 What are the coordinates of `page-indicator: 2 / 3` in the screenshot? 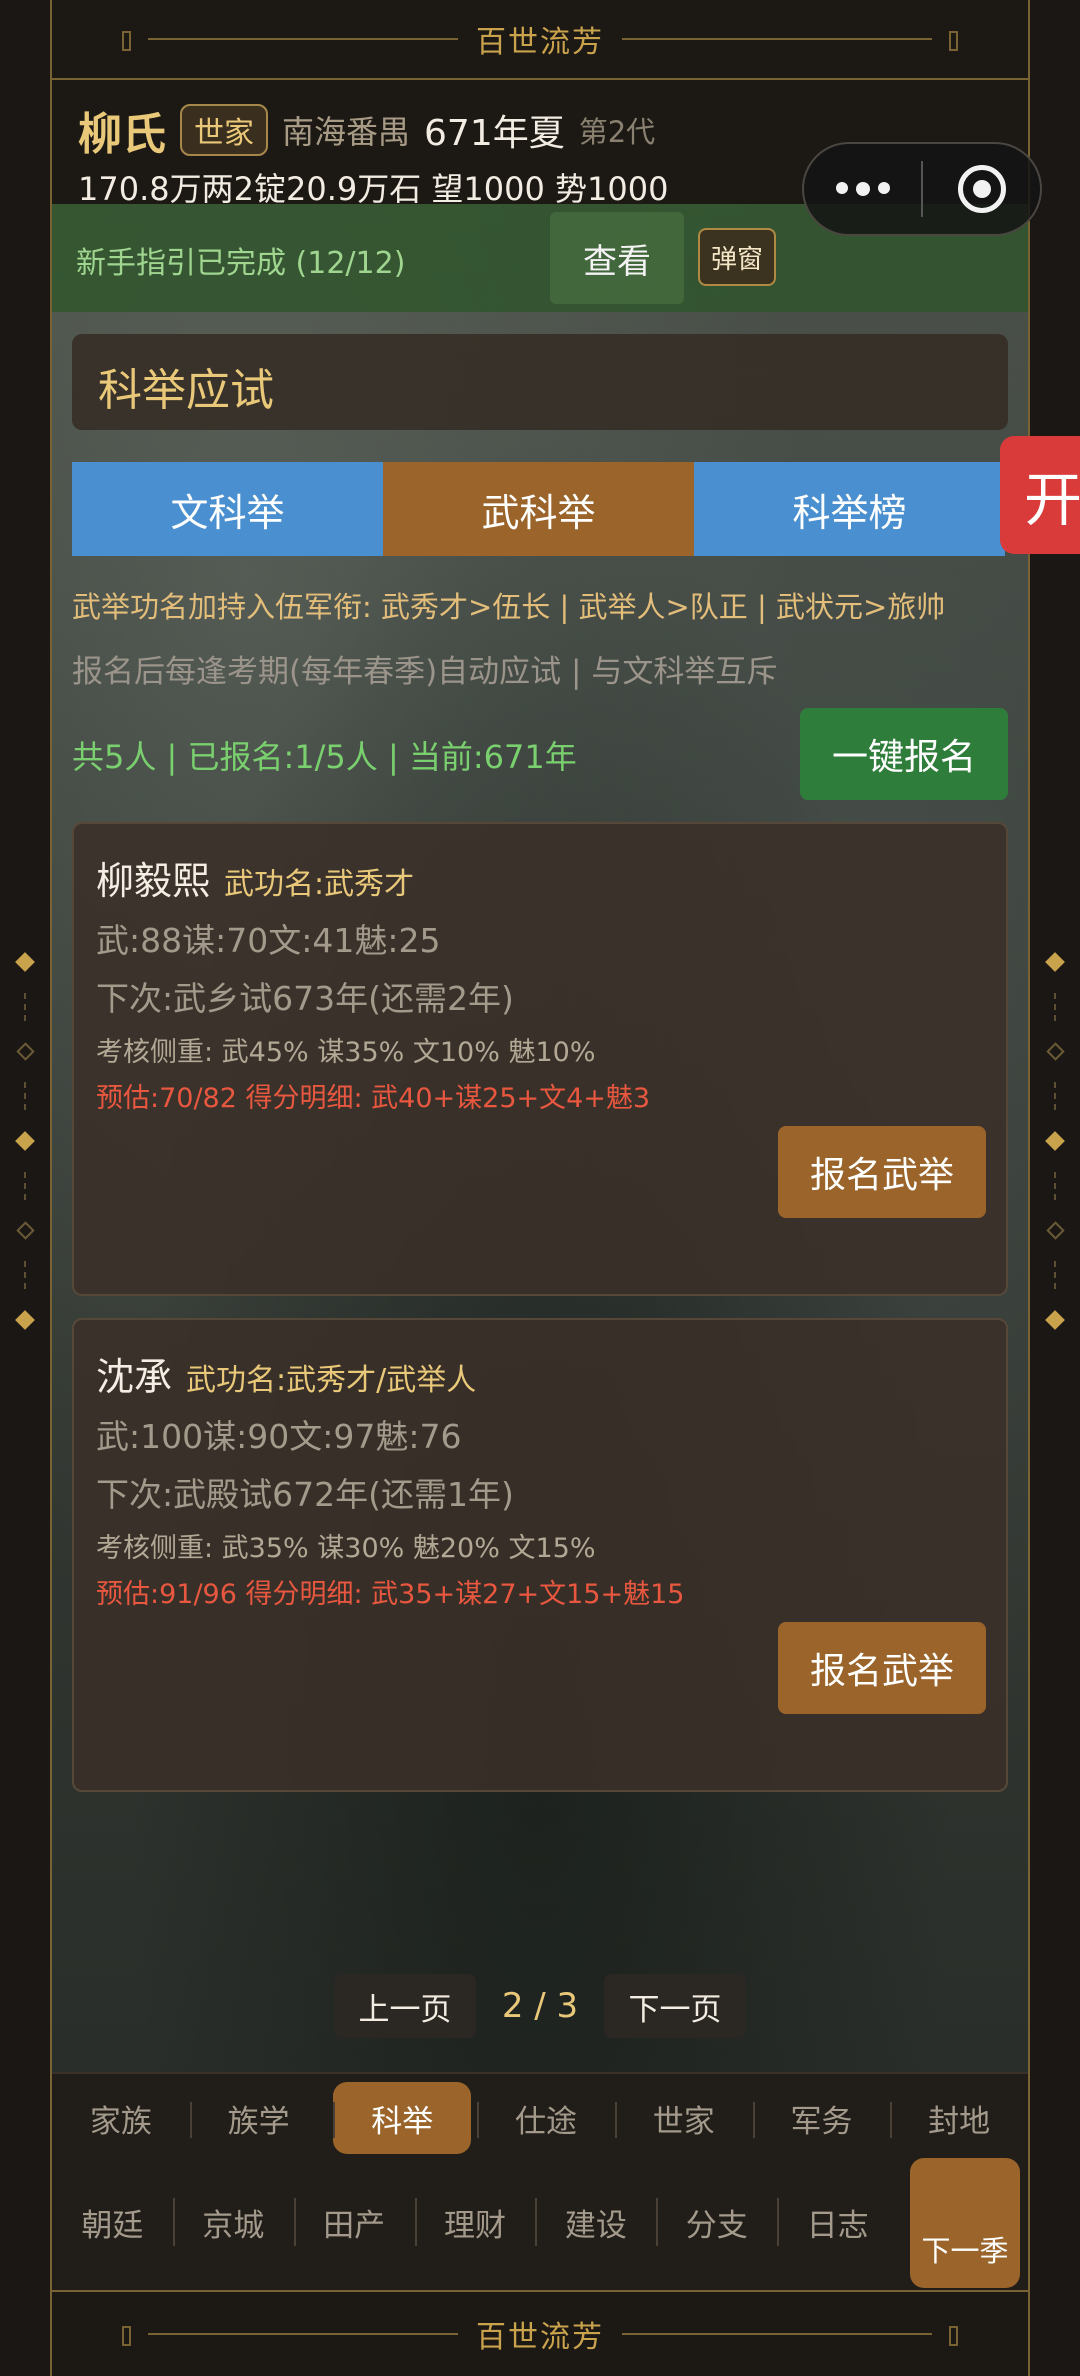 It's located at (540, 2006).